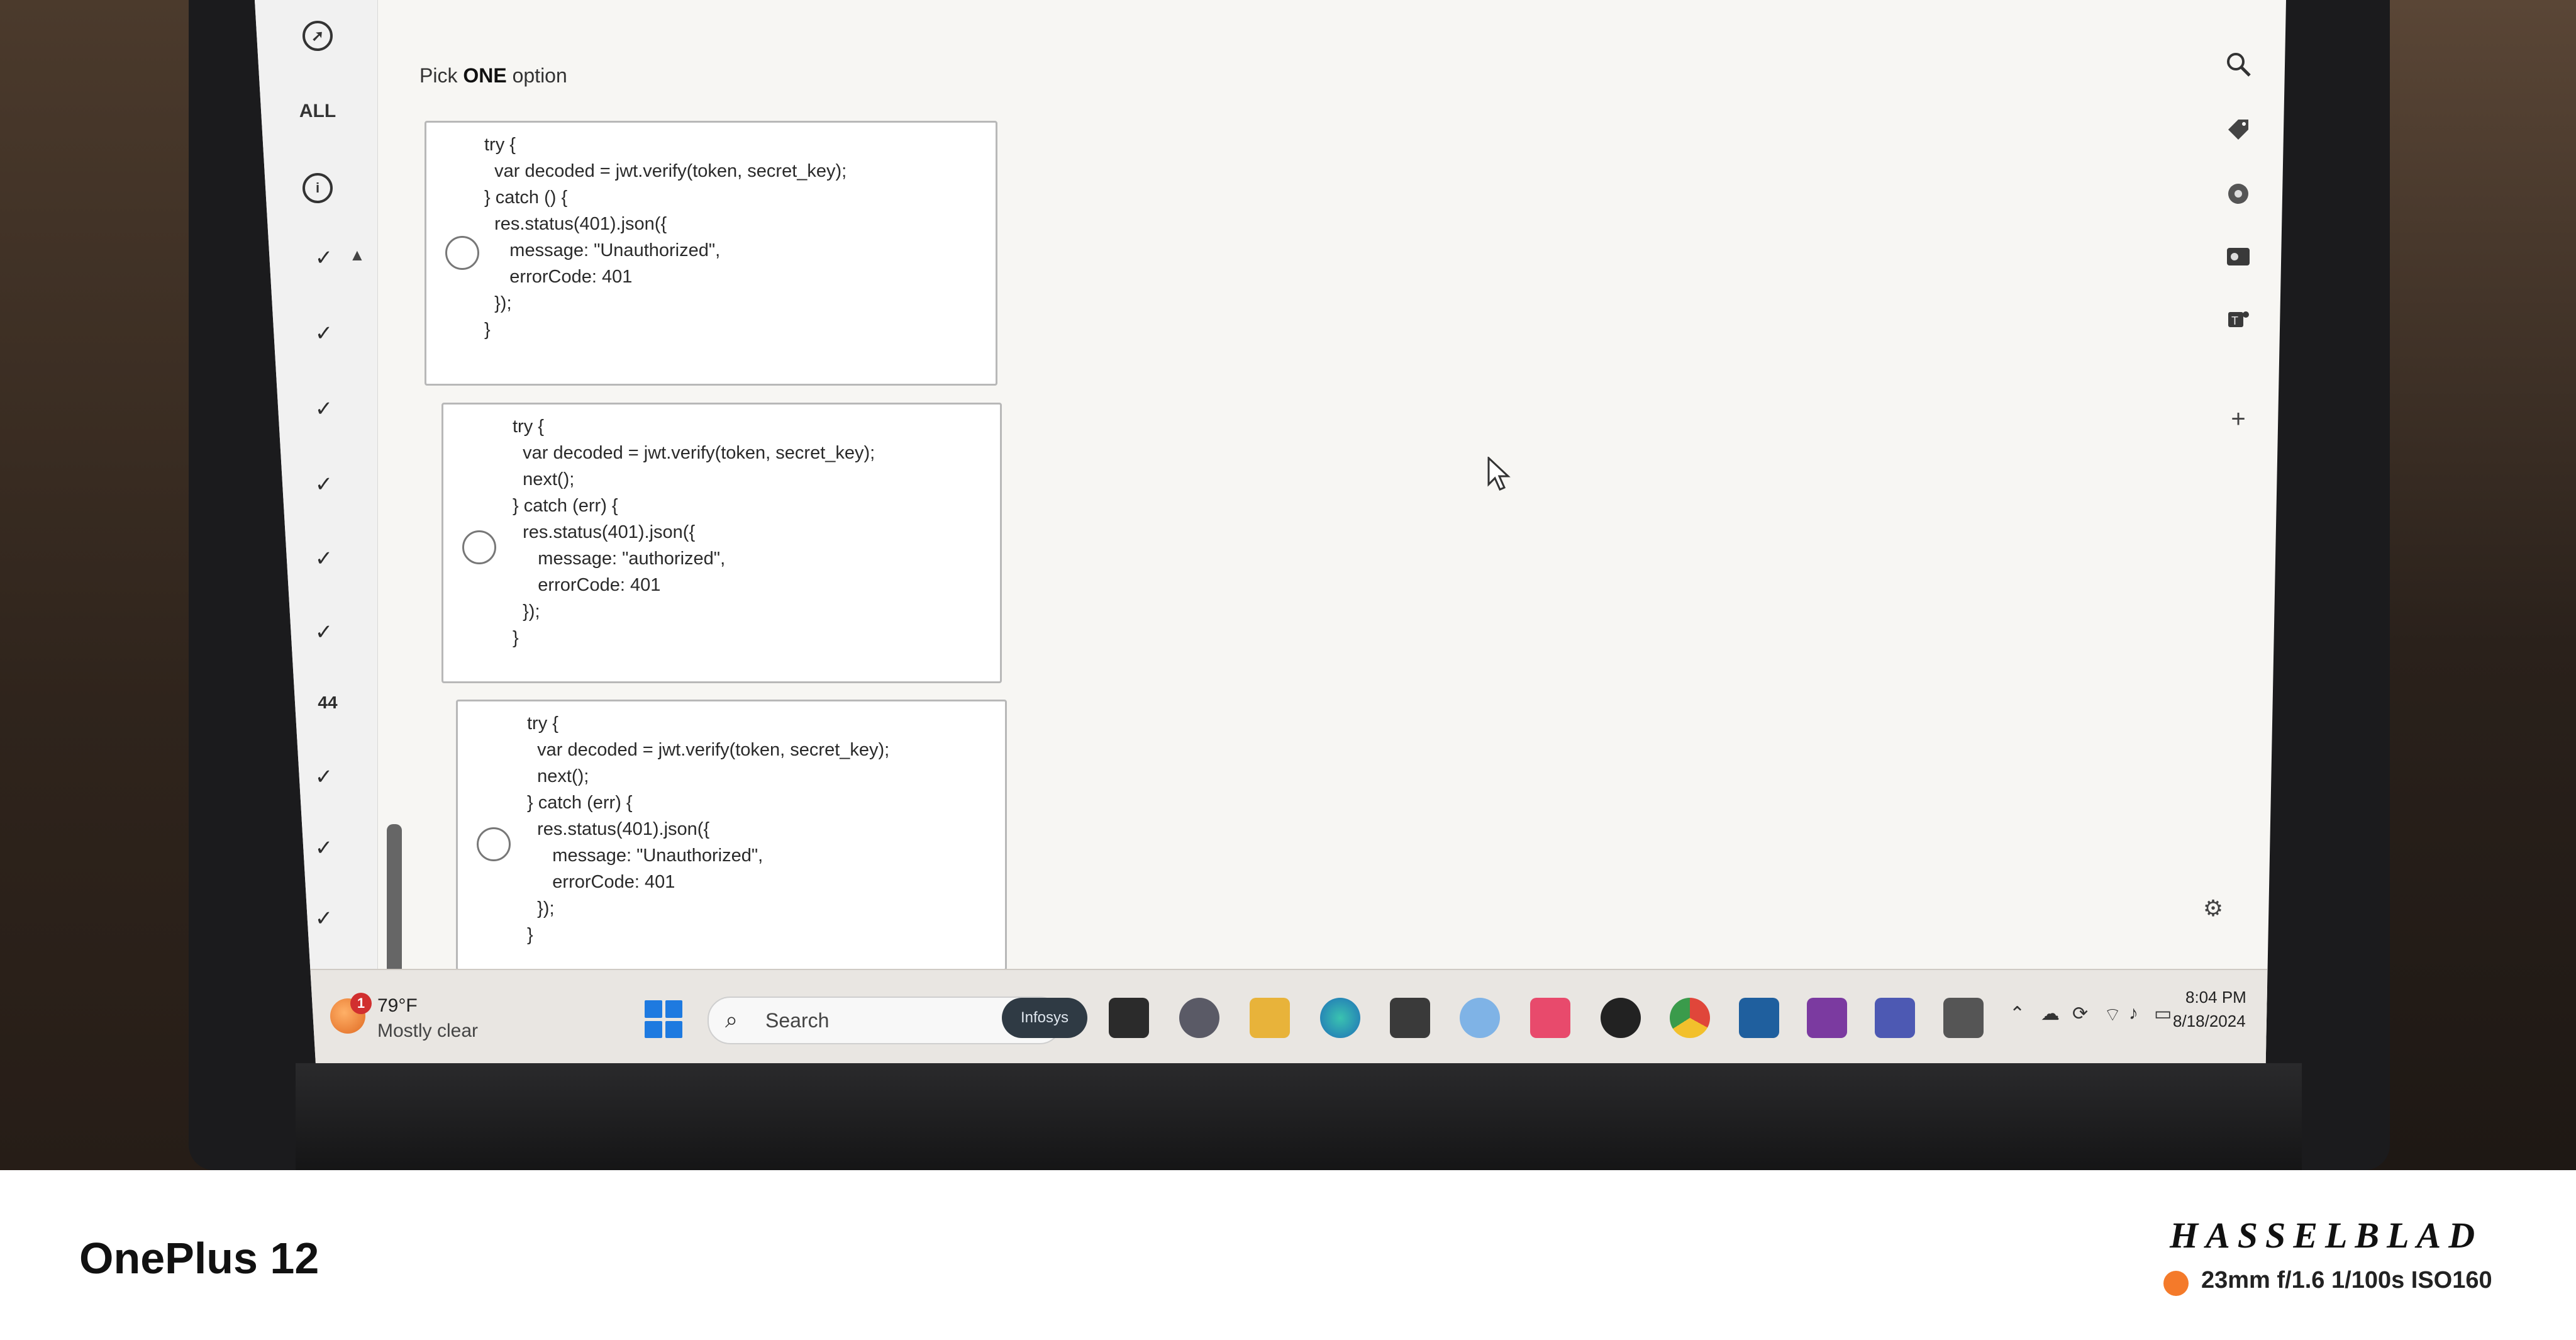  I want to click on media-player-icon, so click(1621, 1018).